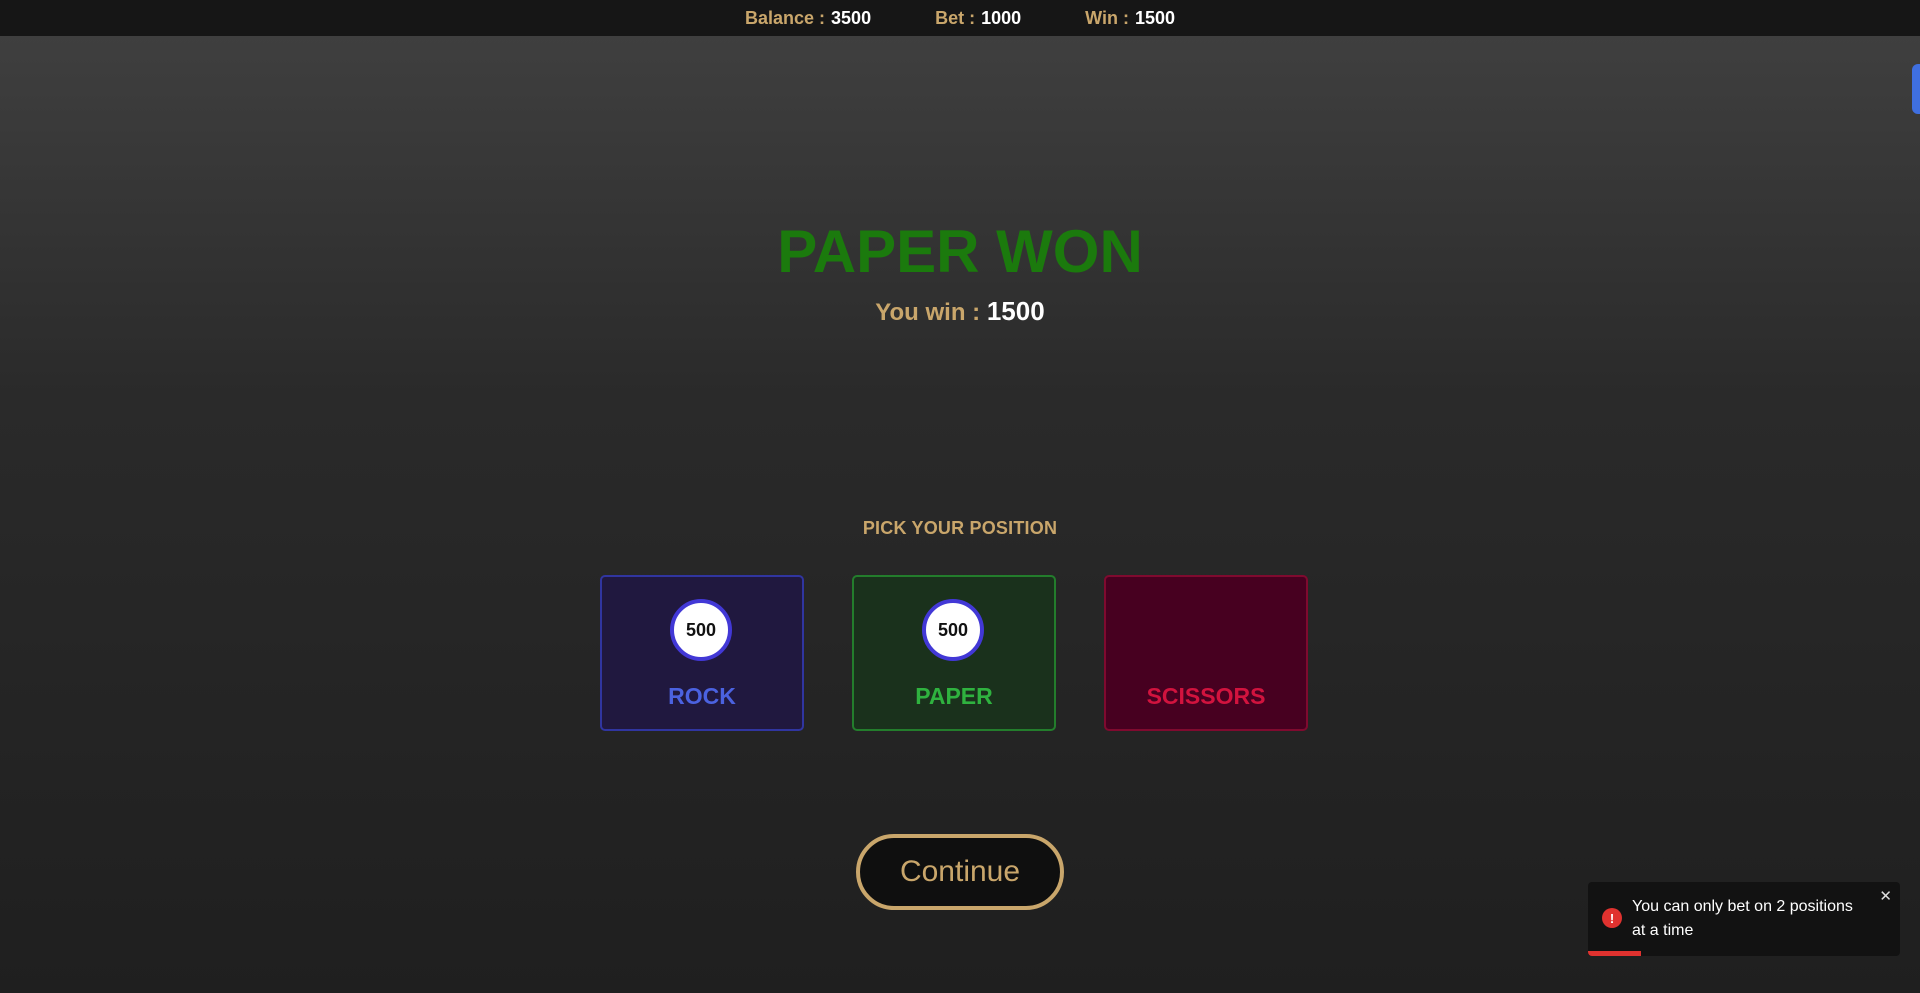  I want to click on bet-stat: Bet : 1000, so click(978, 18).